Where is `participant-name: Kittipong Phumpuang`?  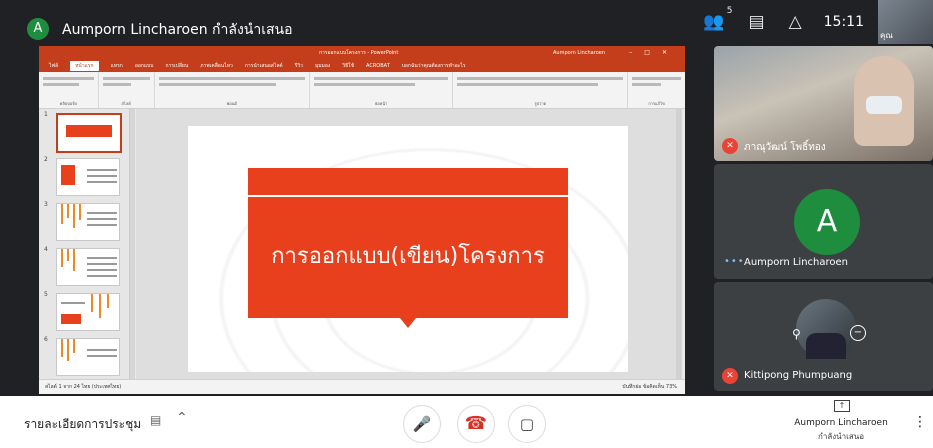
participant-name: Kittipong Phumpuang is located at coordinates (798, 375).